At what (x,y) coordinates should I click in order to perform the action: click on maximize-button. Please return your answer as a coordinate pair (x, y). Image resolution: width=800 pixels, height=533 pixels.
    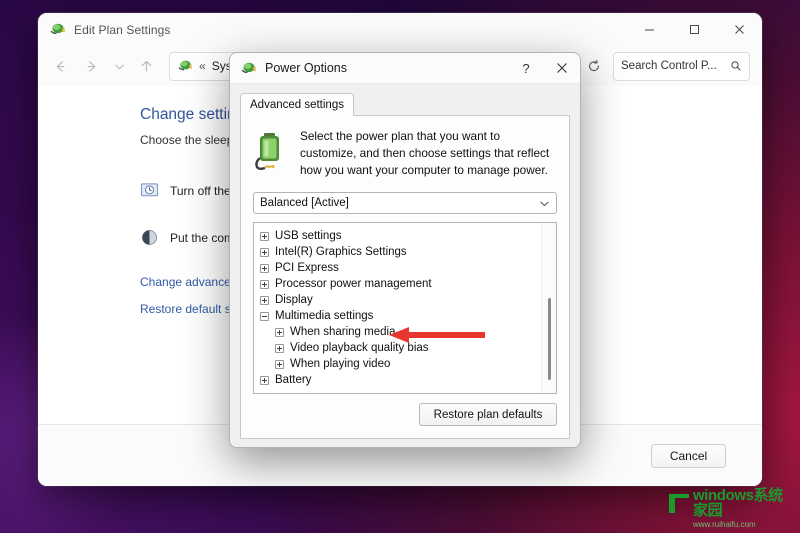
    Looking at the image, I should click on (694, 29).